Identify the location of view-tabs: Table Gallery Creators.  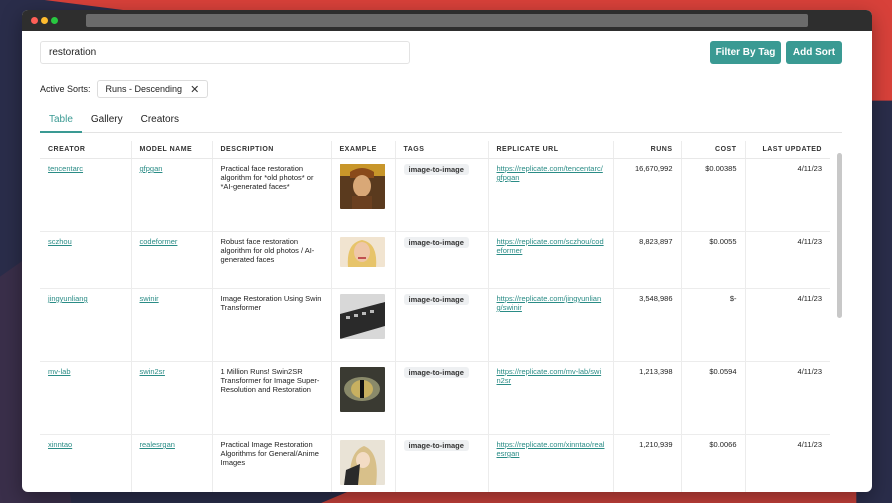
(441, 122).